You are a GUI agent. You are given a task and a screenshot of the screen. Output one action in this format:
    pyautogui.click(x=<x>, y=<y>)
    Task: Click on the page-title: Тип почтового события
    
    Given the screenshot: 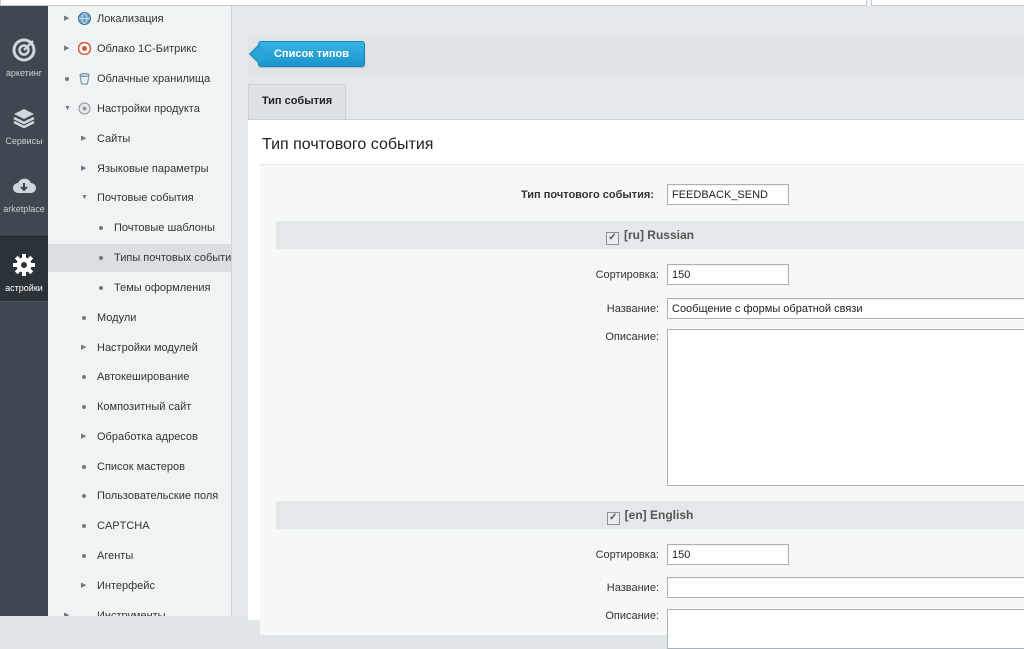 What is the action you would take?
    pyautogui.click(x=348, y=144)
    